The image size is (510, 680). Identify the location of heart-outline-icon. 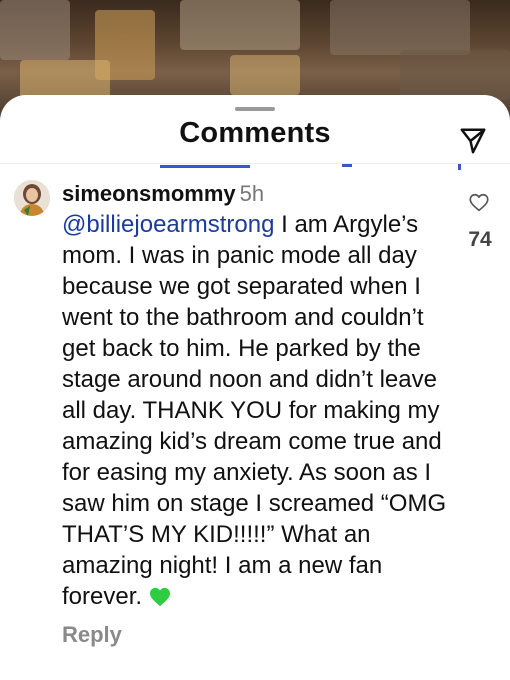
(479, 203).